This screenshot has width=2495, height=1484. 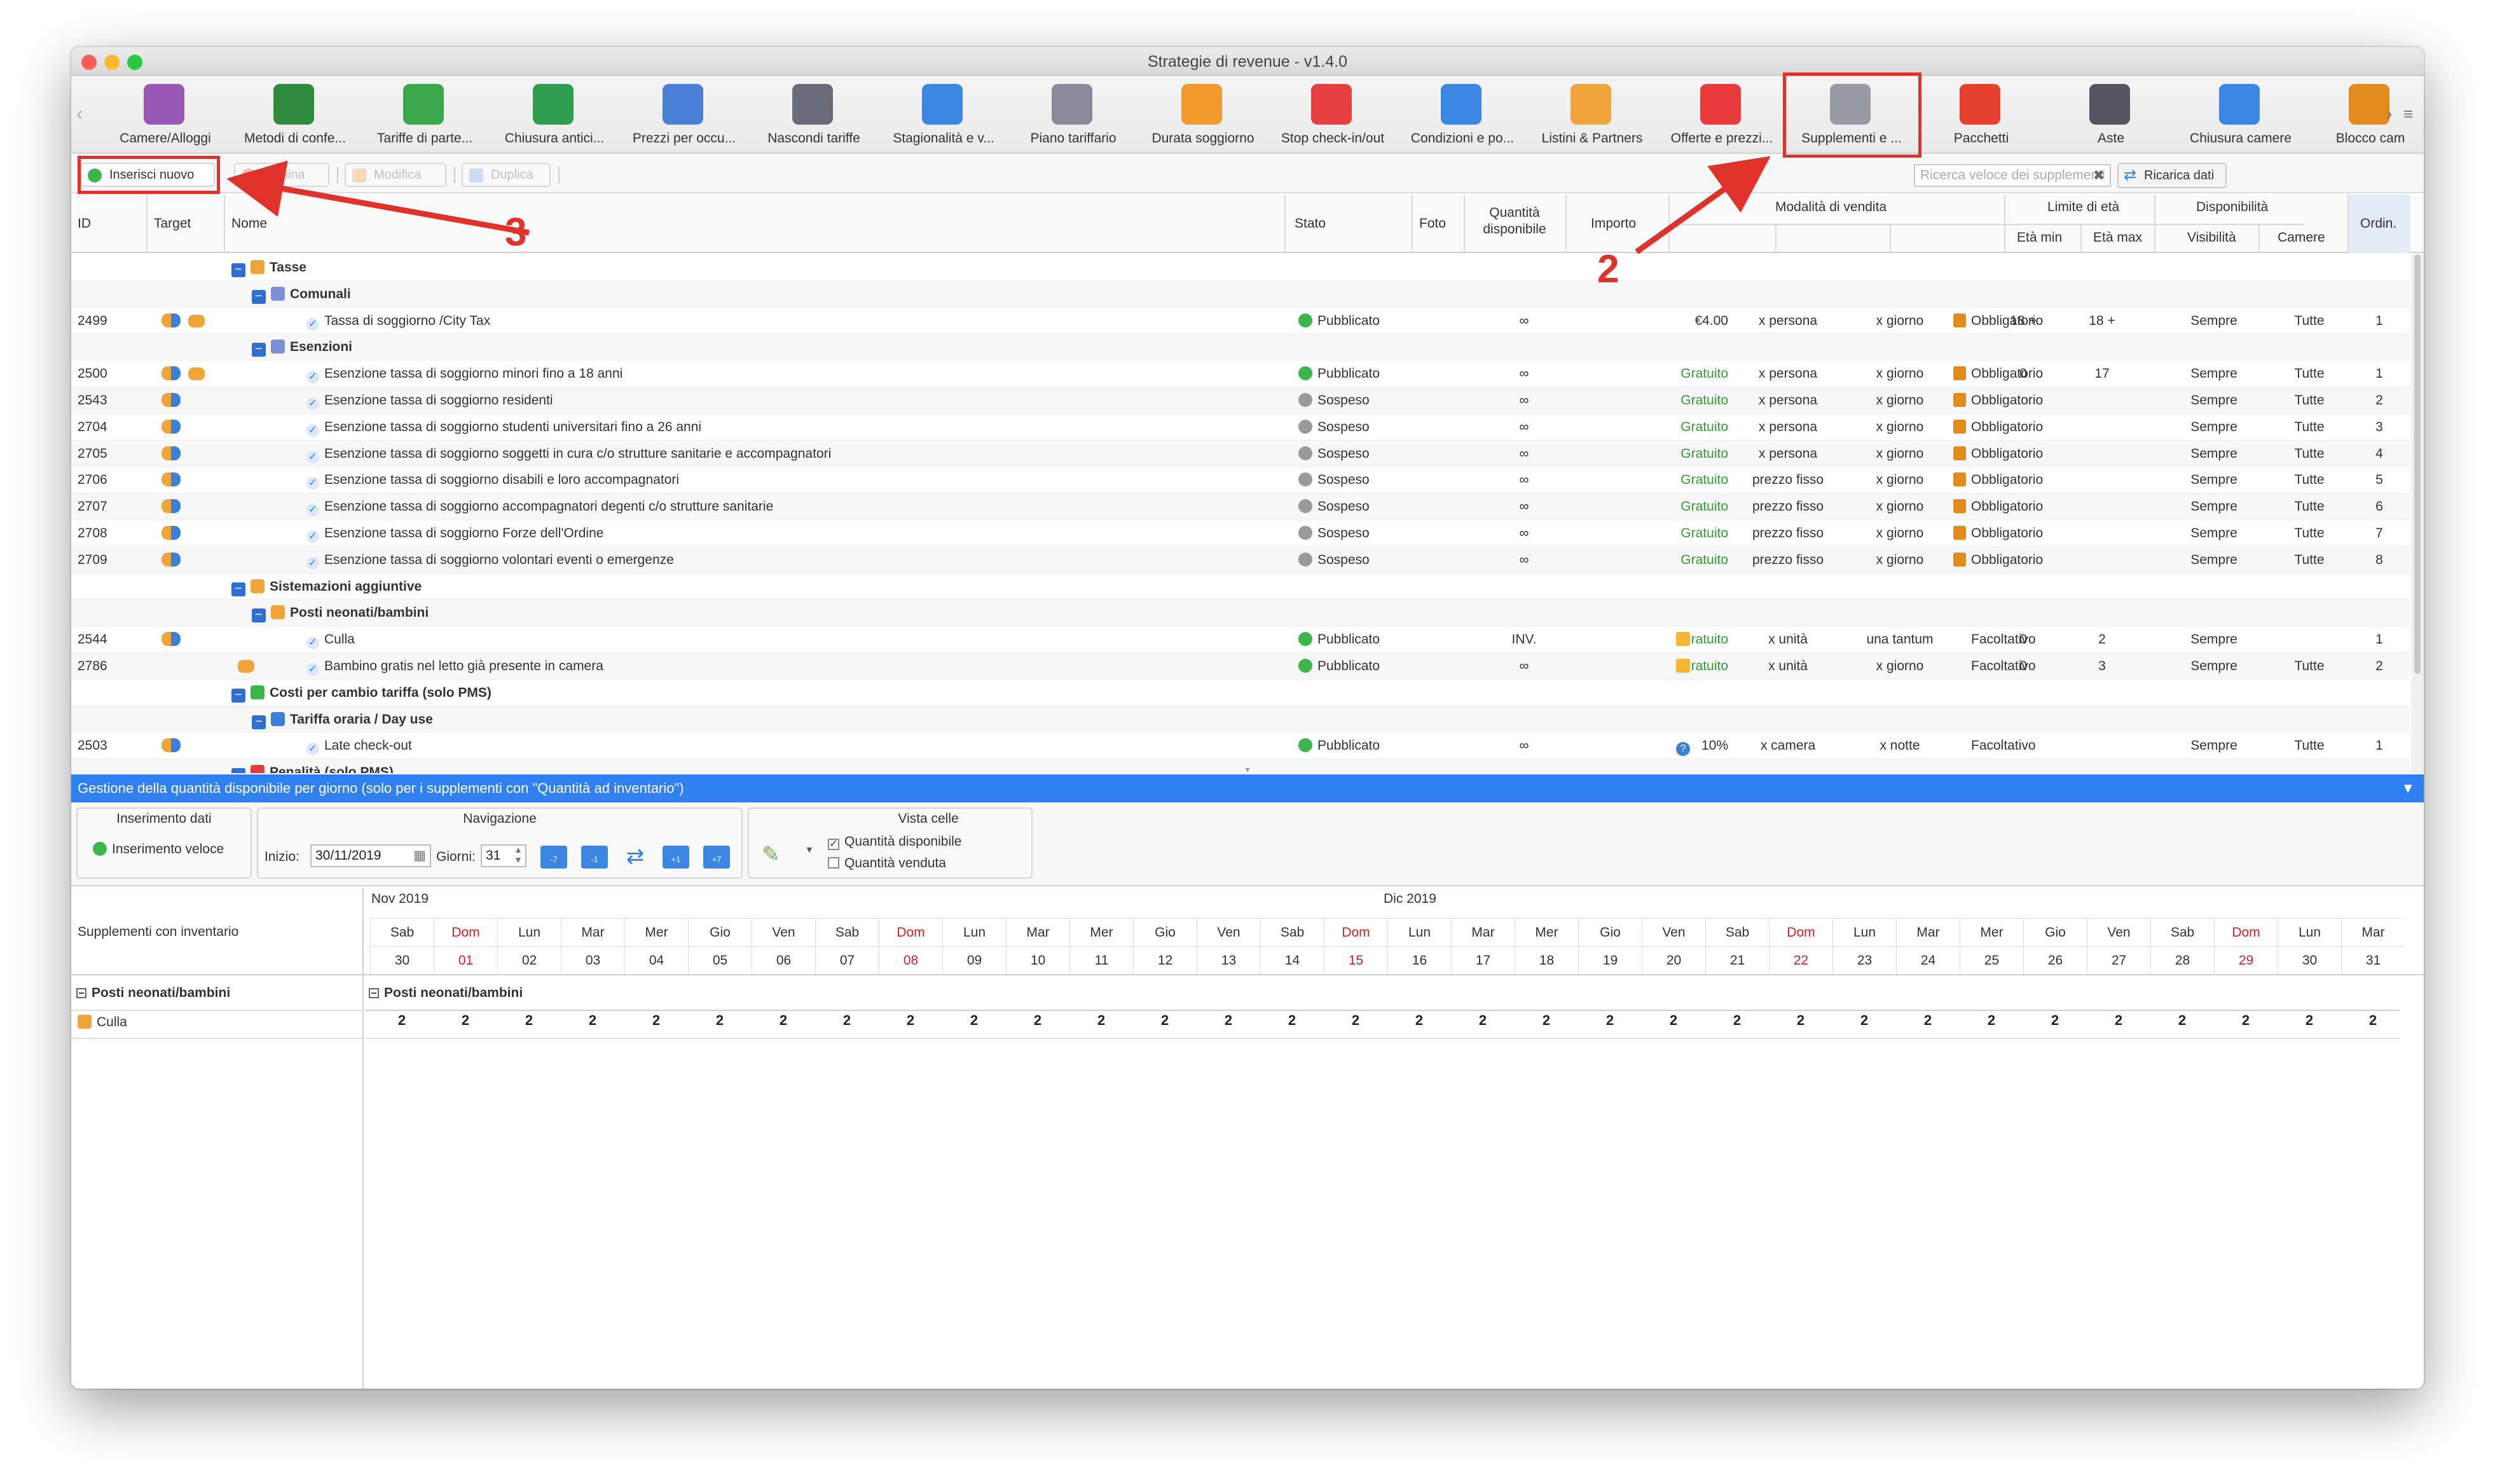 What do you see at coordinates (999, 205) in the screenshot?
I see `annotation-arrows` at bounding box center [999, 205].